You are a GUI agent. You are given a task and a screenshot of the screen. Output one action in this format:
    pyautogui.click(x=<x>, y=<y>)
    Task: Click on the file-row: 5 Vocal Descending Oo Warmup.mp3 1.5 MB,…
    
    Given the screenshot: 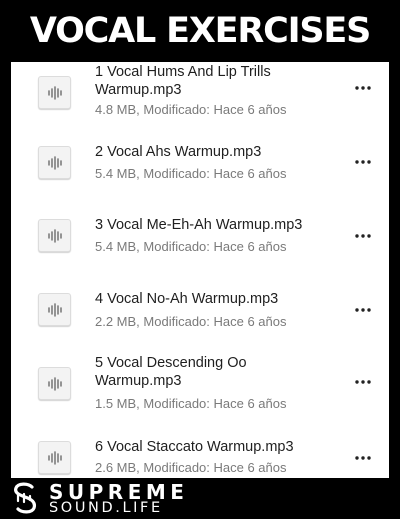 What is the action you would take?
    pyautogui.click(x=200, y=384)
    